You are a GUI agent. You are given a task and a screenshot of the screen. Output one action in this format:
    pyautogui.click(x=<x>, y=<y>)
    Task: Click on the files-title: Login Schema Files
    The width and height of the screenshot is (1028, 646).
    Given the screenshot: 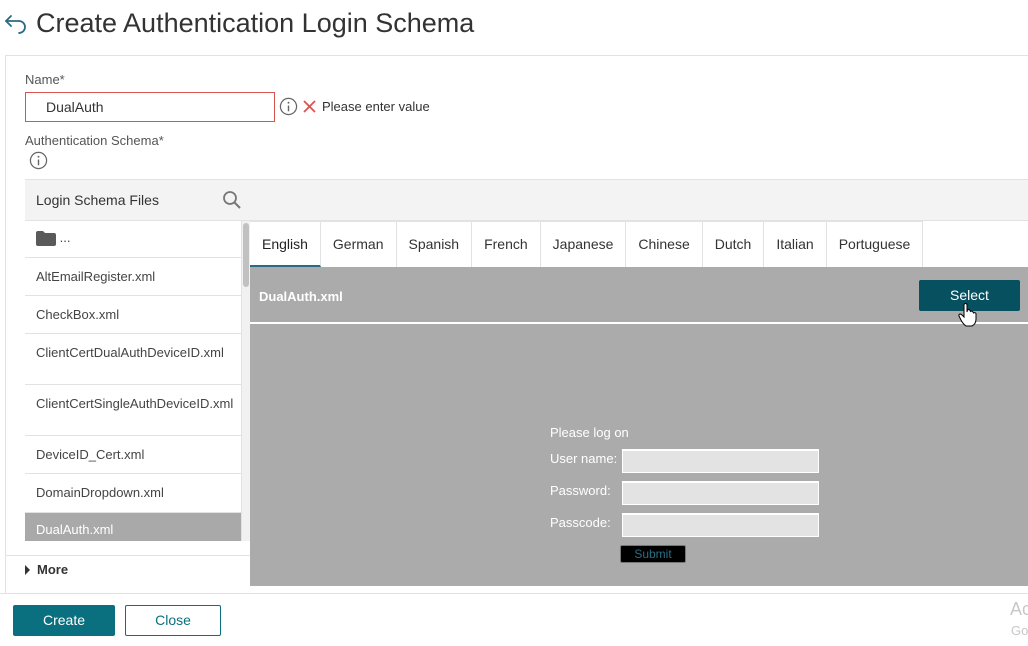 What is the action you would take?
    pyautogui.click(x=97, y=200)
    